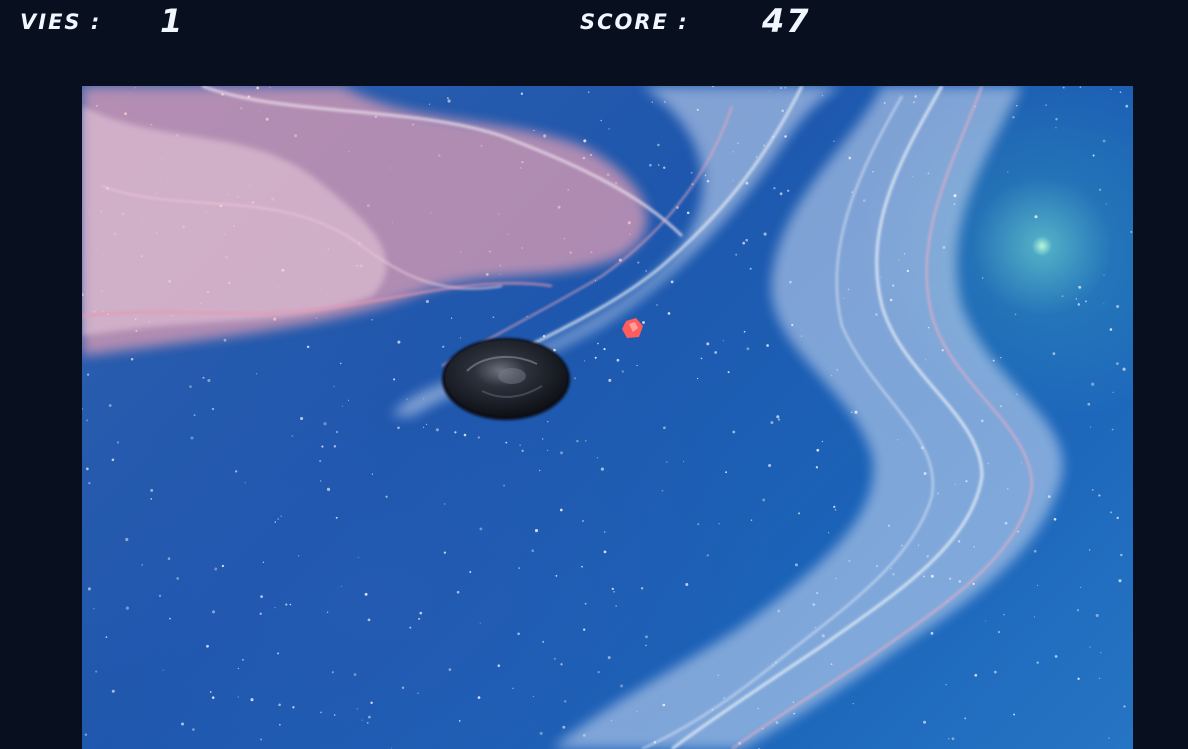 The width and height of the screenshot is (1188, 749). What do you see at coordinates (594, 43) in the screenshot?
I see `hud-bar: VIES : 1 SCORE : 47` at bounding box center [594, 43].